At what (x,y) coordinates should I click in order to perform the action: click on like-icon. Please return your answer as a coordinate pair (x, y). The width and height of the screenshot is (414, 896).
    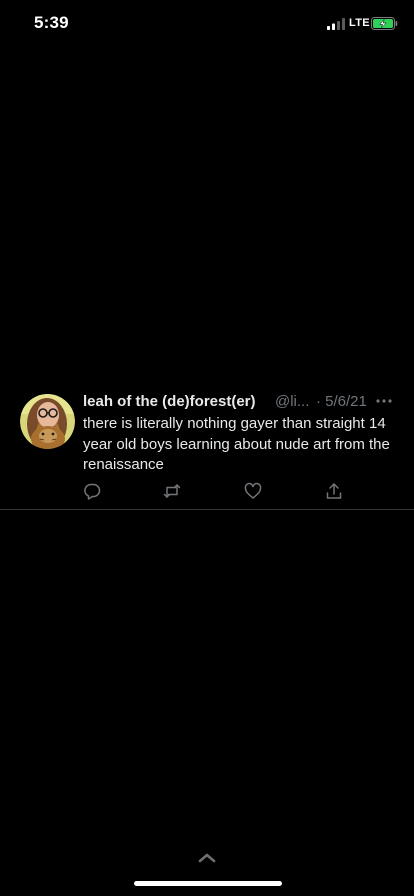
    Looking at the image, I should click on (253, 491).